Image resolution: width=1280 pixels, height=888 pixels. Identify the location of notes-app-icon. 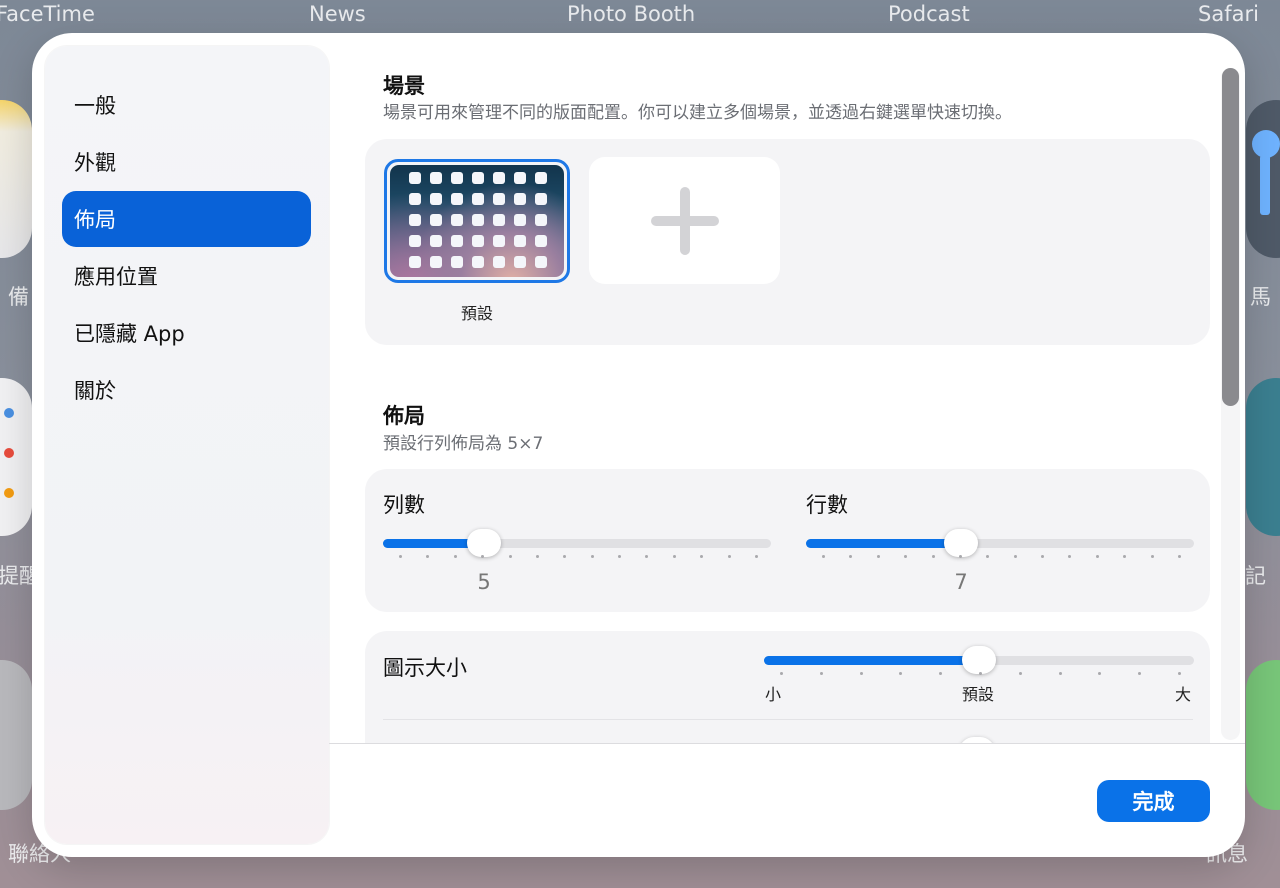
(16, 179).